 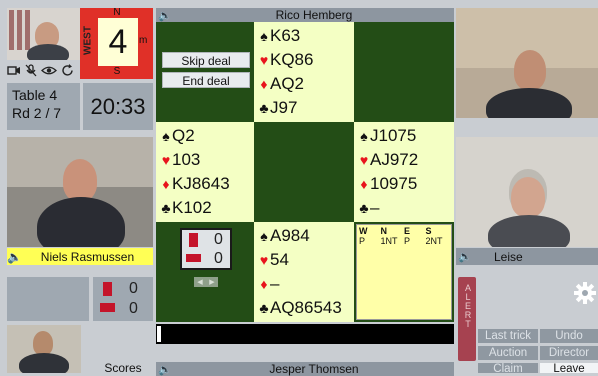 What do you see at coordinates (48, 52) in the screenshot?
I see `self-person-body` at bounding box center [48, 52].